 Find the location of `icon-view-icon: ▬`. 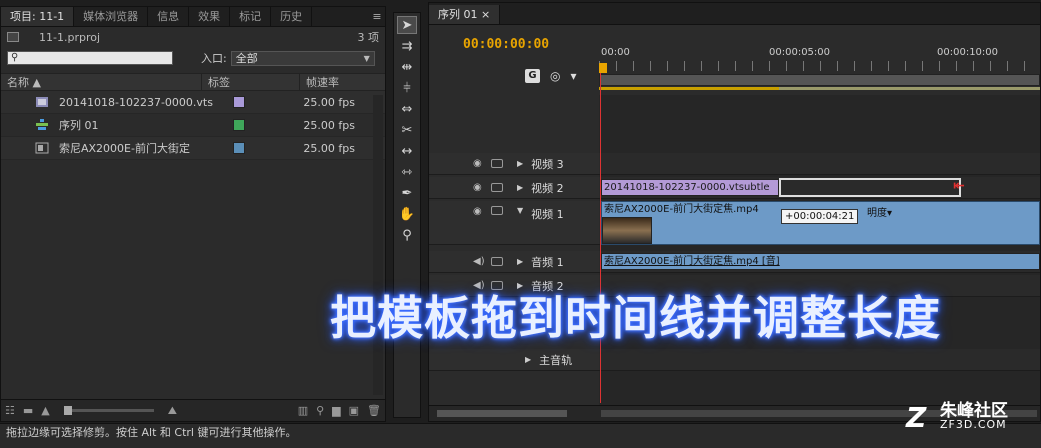

icon-view-icon: ▬ is located at coordinates (28, 410).